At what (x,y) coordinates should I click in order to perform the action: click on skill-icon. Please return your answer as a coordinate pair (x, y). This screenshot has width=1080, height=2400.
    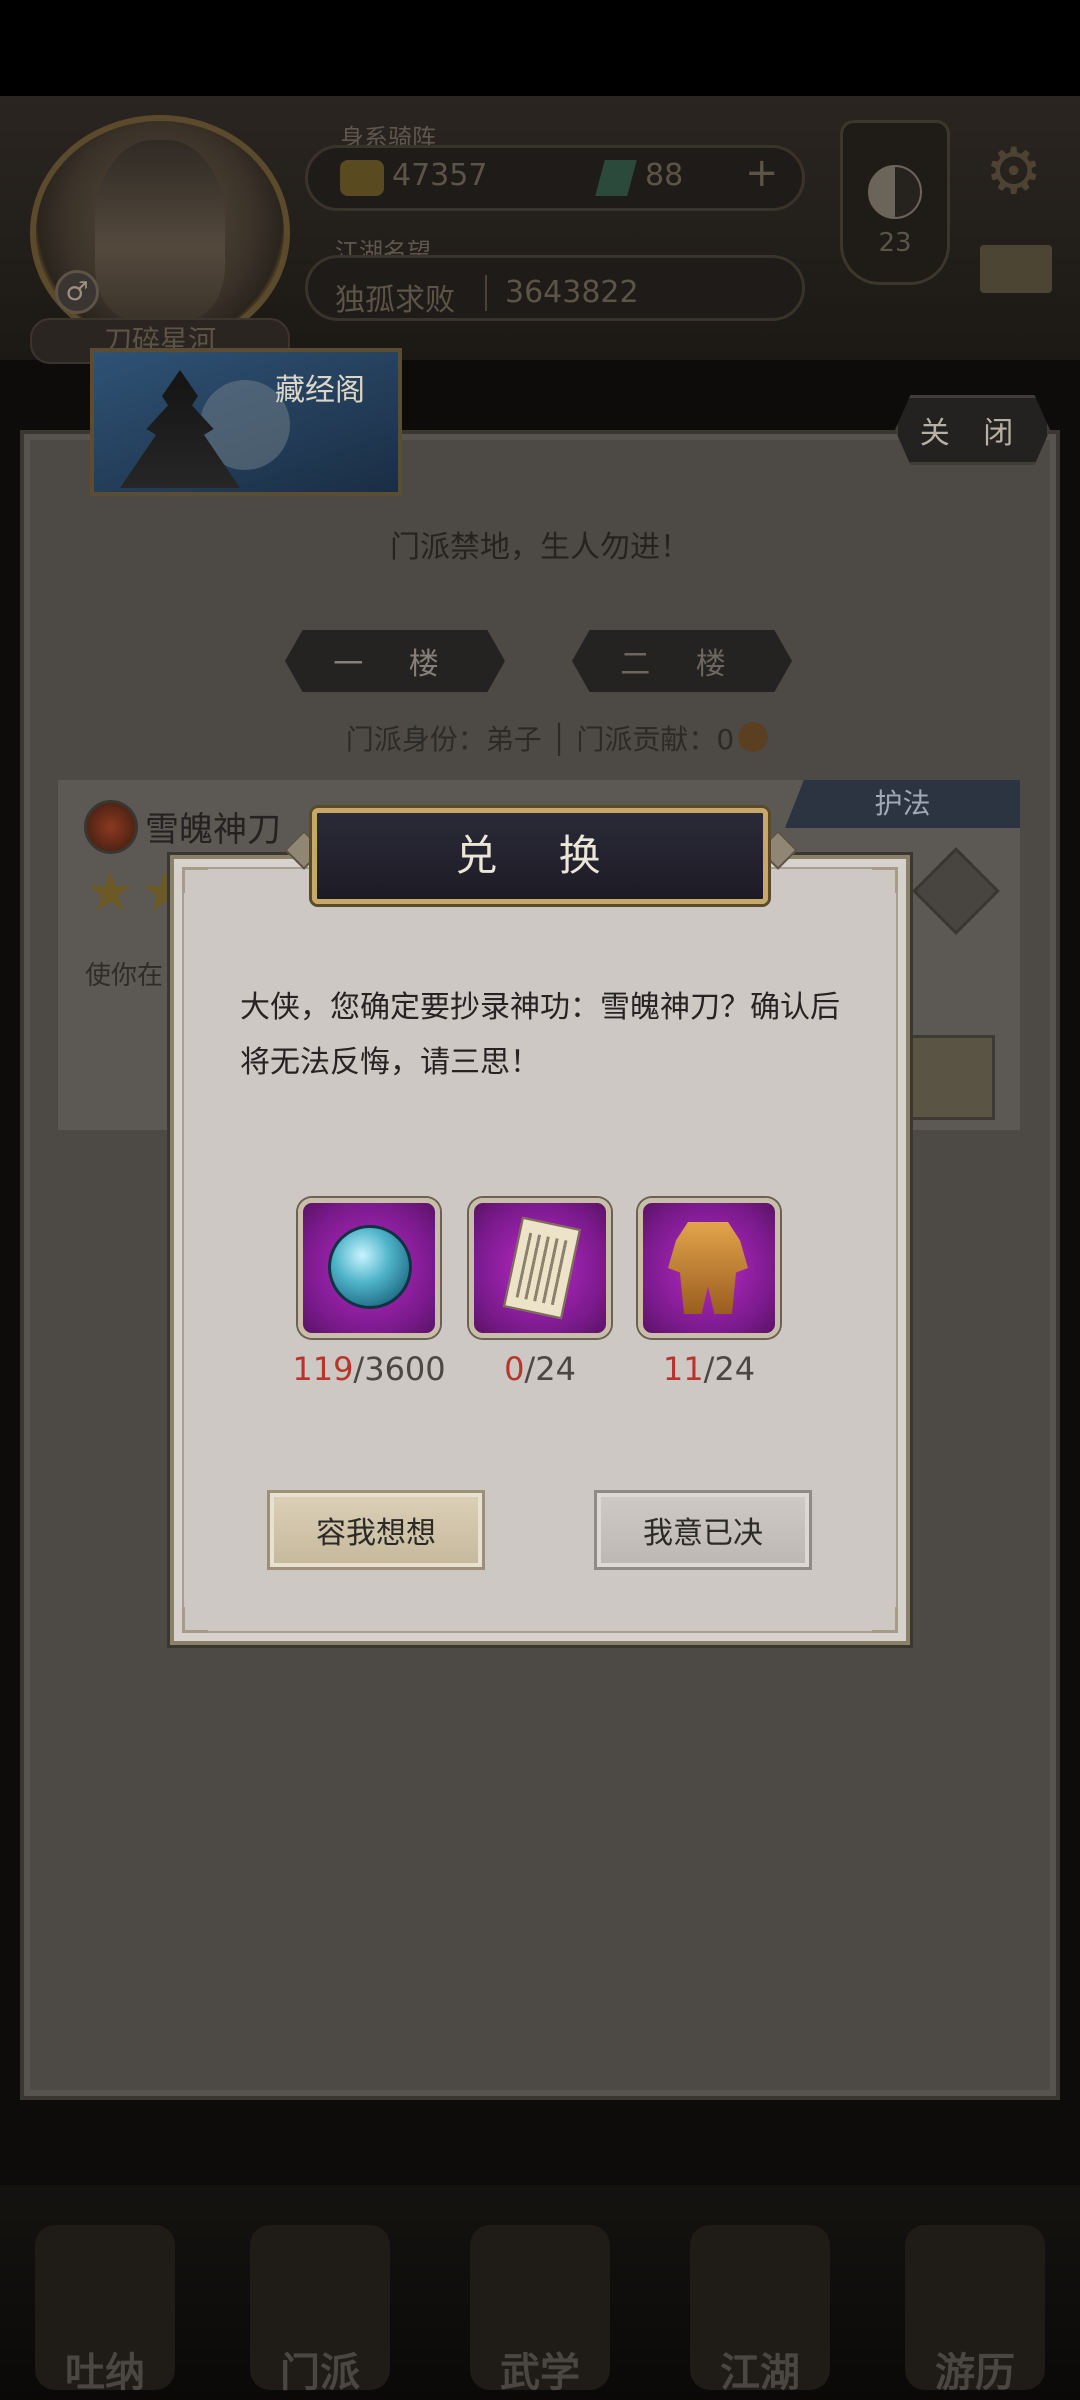
    Looking at the image, I should click on (111, 827).